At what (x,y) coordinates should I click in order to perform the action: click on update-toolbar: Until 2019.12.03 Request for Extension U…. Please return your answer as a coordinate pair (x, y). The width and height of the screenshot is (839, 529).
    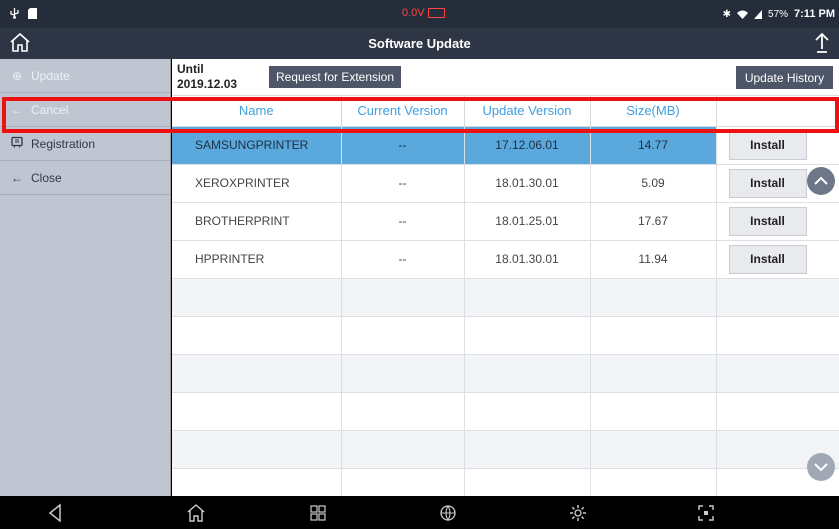
    Looking at the image, I should click on (505, 77).